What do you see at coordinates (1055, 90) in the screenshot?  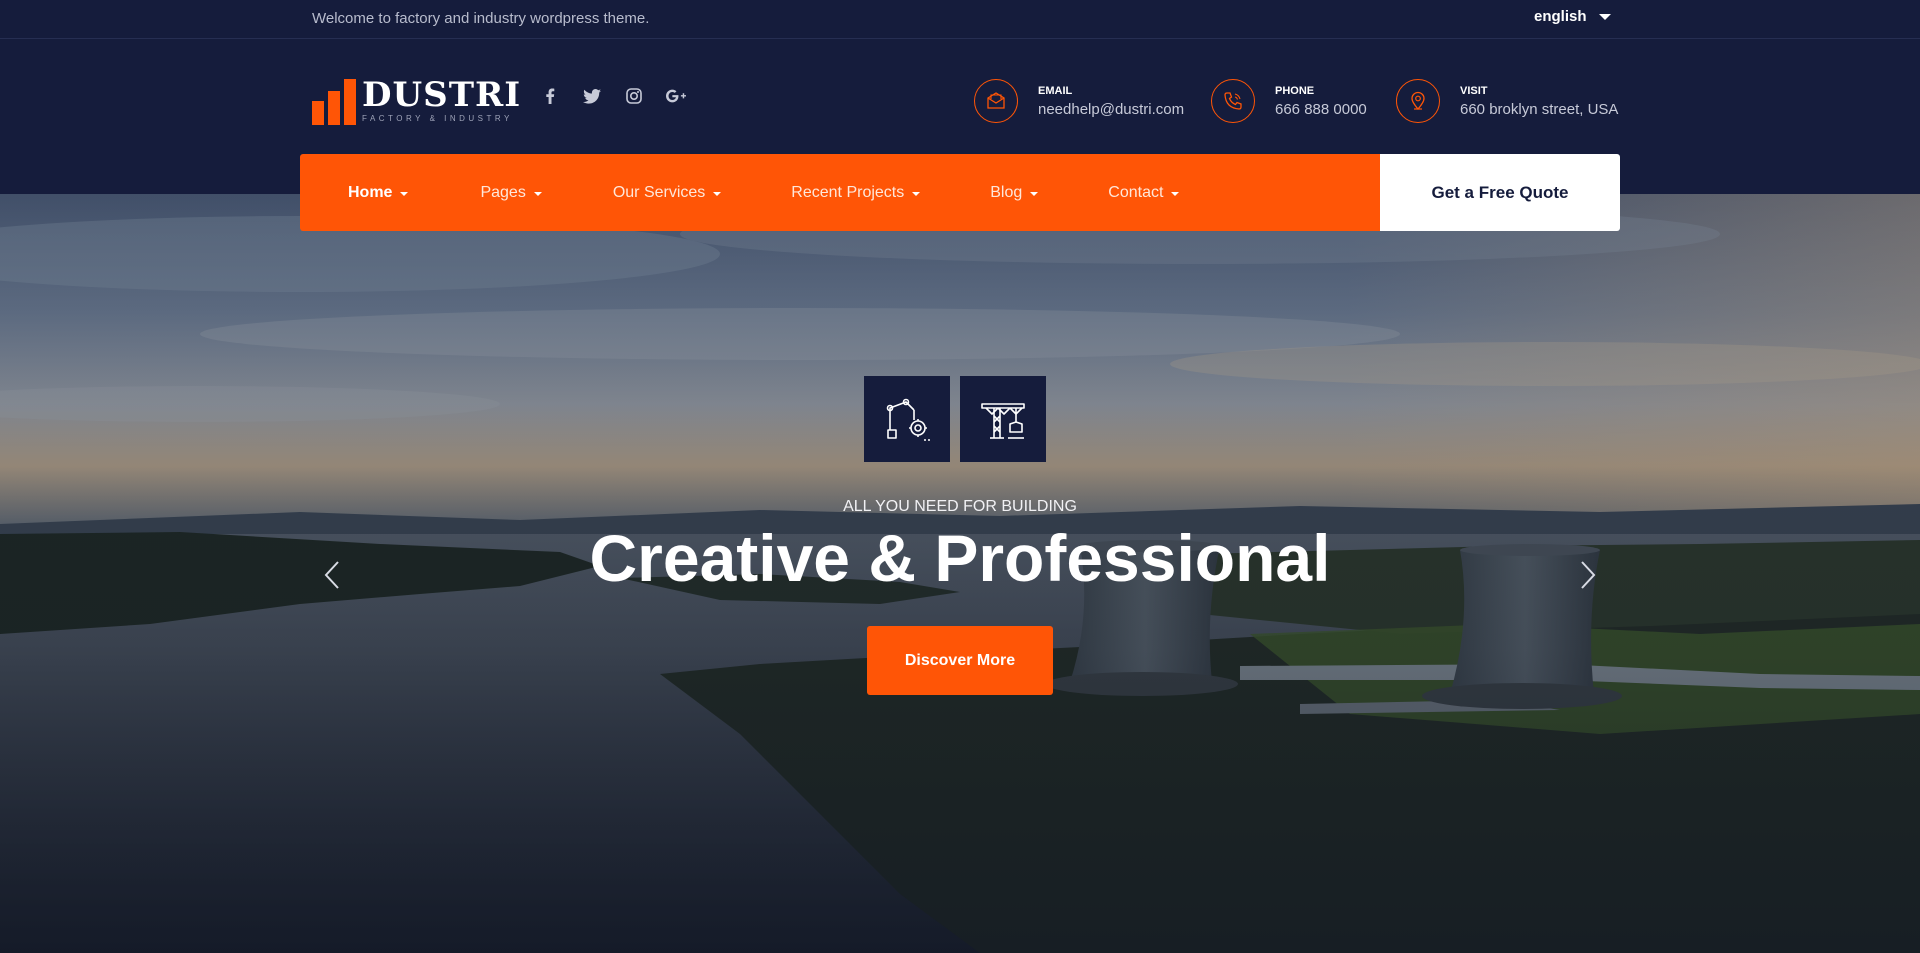 I see `email-label: EMAIL` at bounding box center [1055, 90].